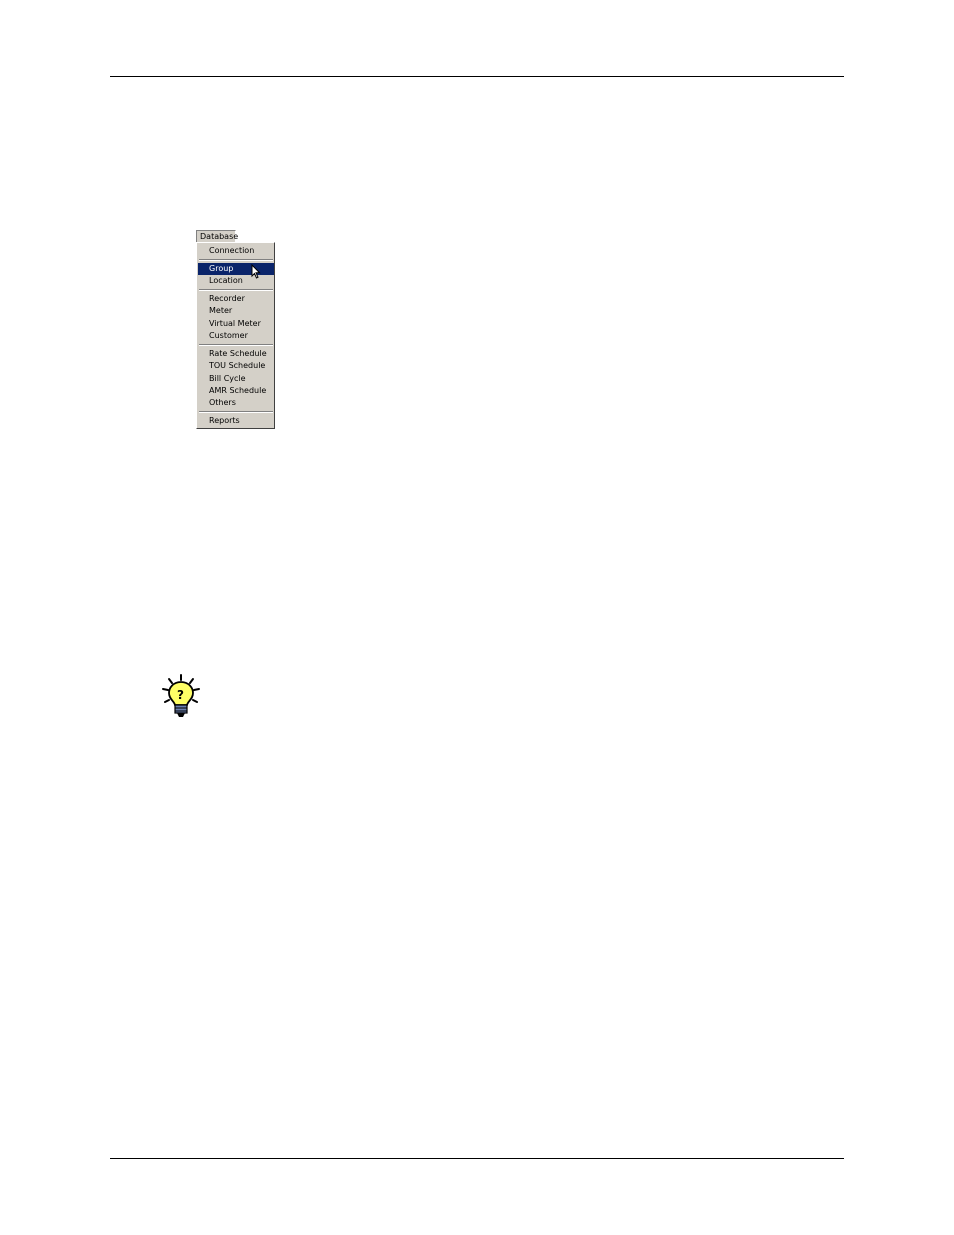 Image resolution: width=954 pixels, height=1235 pixels. Describe the element at coordinates (236, 299) in the screenshot. I see `menu-item-recorder: Recorder` at that location.